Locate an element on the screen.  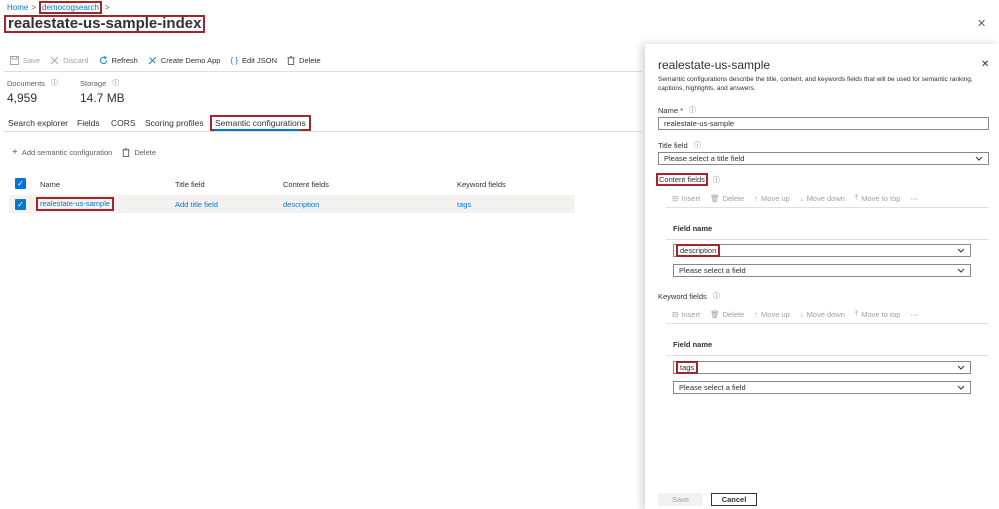
more-options-icon: ··· is located at coordinates (188, 23).